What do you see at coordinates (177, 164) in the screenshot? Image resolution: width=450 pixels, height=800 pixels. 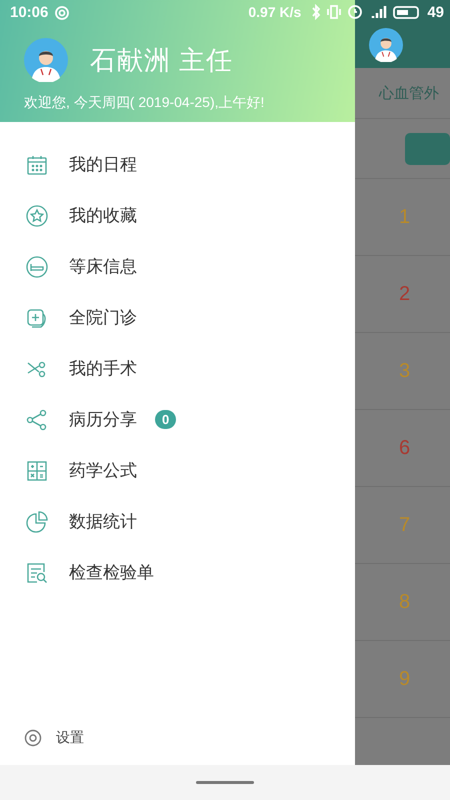 I see `menu-item: 我的日程` at bounding box center [177, 164].